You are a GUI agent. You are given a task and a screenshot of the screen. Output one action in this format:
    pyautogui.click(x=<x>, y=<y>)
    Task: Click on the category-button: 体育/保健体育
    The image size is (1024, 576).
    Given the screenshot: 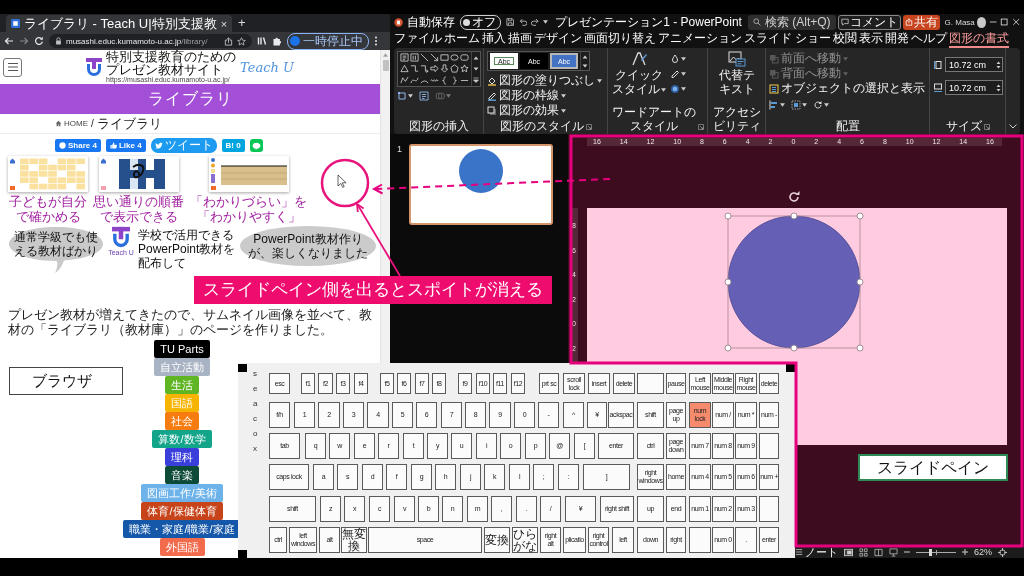 What is the action you would take?
    pyautogui.click(x=182, y=511)
    